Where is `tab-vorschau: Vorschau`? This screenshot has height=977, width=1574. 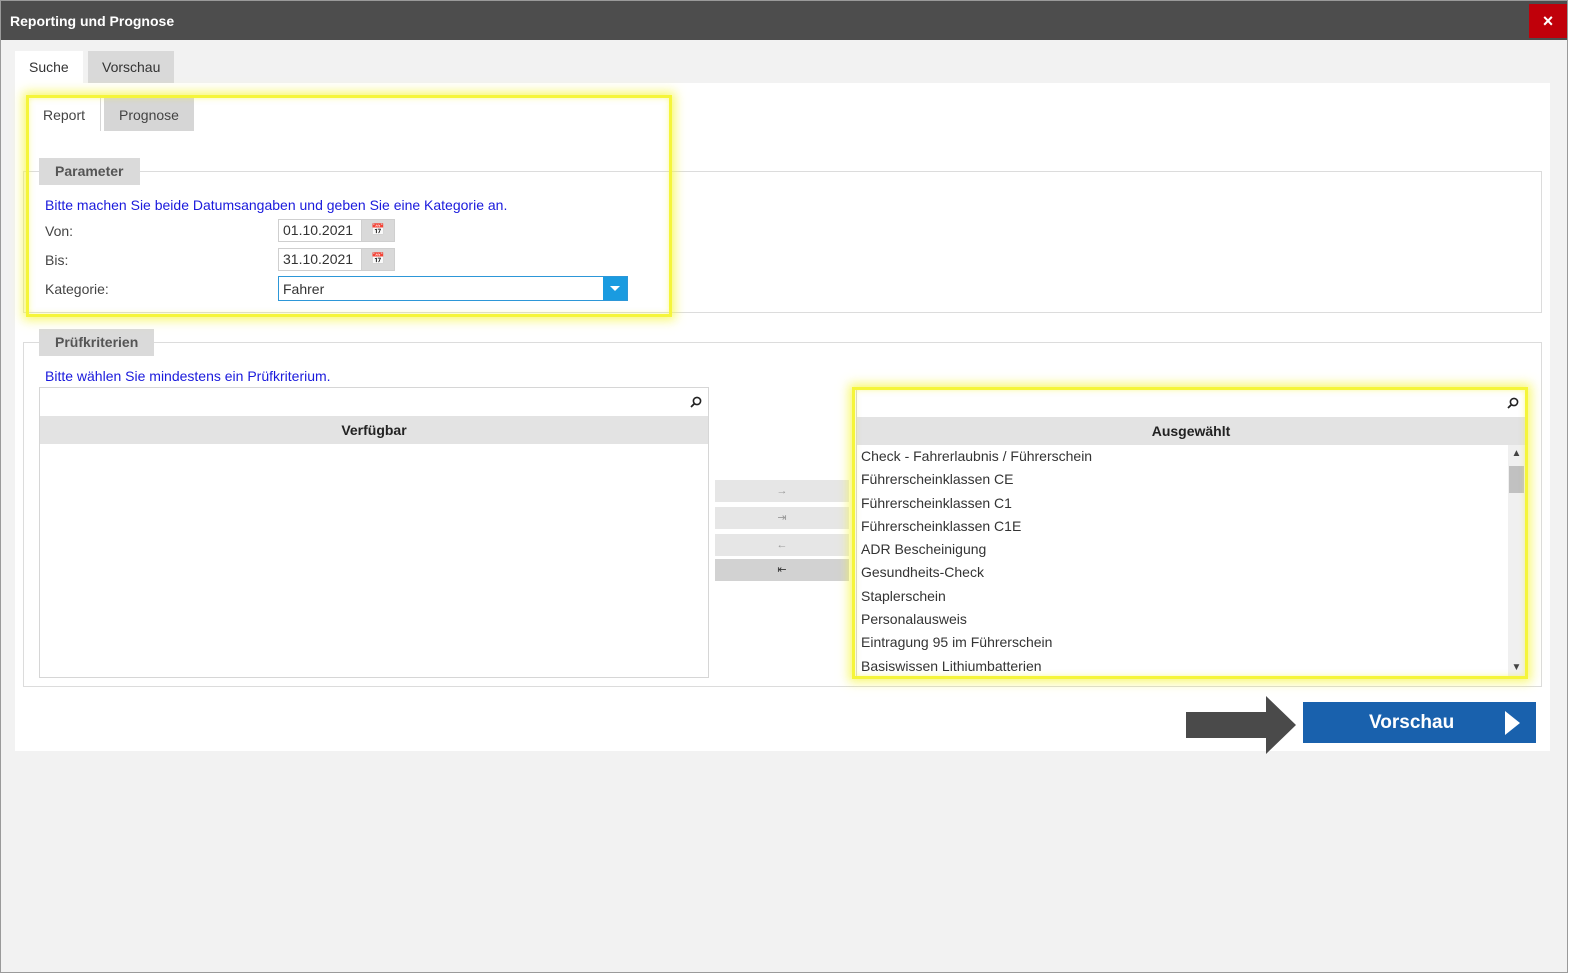 tab-vorschau: Vorschau is located at coordinates (131, 67).